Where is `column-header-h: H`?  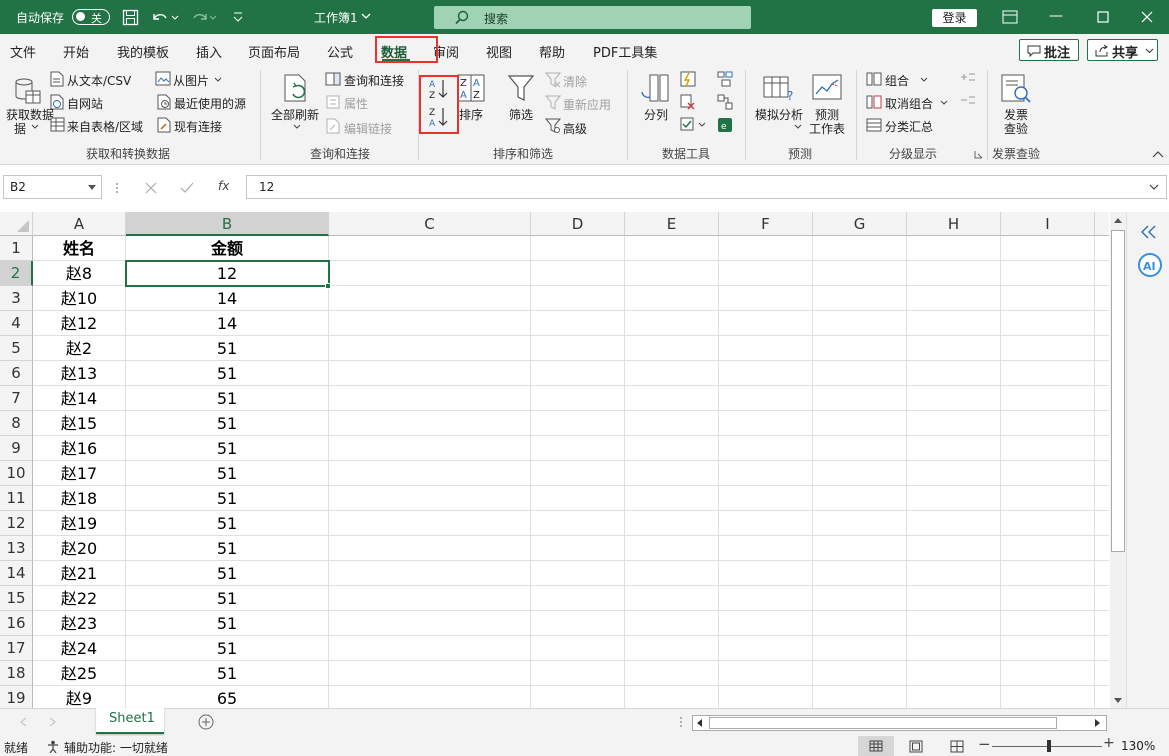
column-header-h: H is located at coordinates (954, 224).